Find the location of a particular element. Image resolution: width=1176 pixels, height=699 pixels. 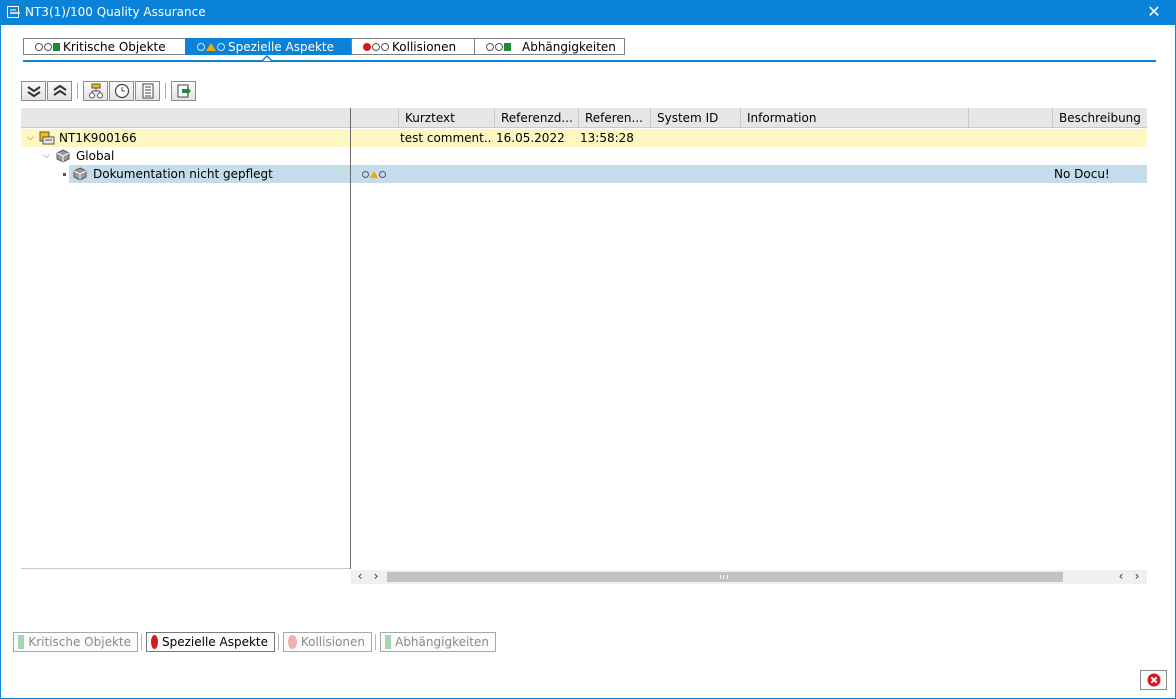

toolbar is located at coordinates (109, 91).